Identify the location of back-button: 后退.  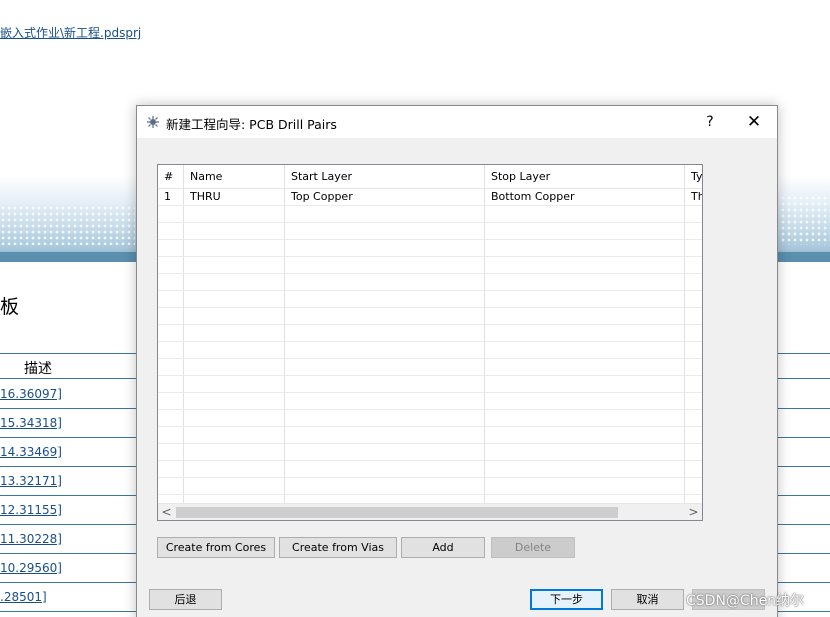
(185, 599).